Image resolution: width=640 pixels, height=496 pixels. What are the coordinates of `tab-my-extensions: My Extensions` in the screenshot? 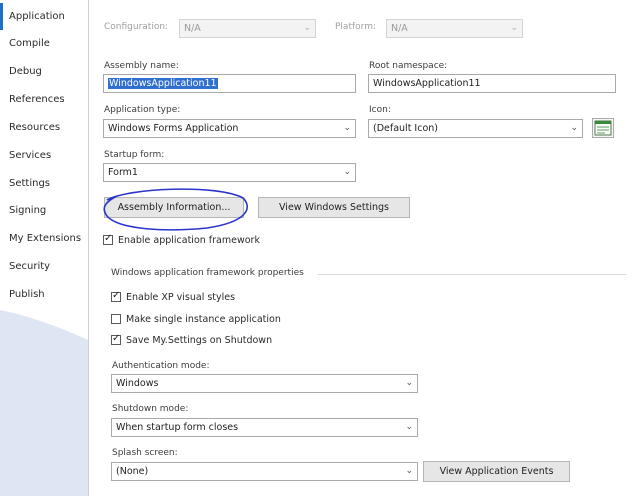 It's located at (44, 238).